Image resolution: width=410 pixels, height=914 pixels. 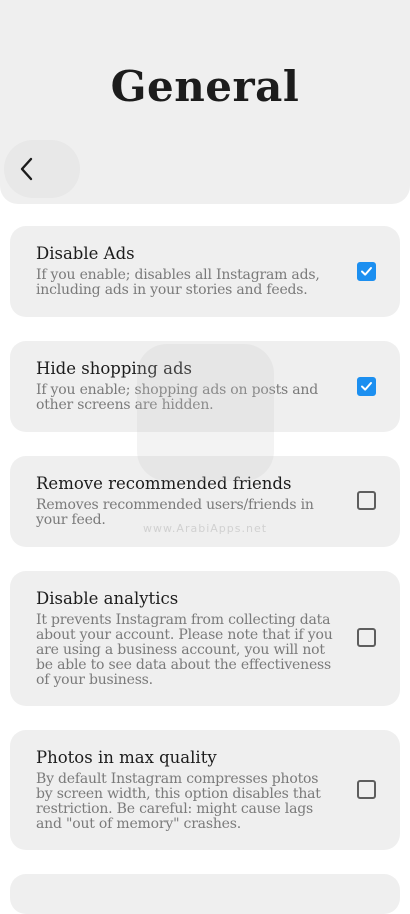 What do you see at coordinates (85, 253) in the screenshot?
I see `setting-title: Disable Ads` at bounding box center [85, 253].